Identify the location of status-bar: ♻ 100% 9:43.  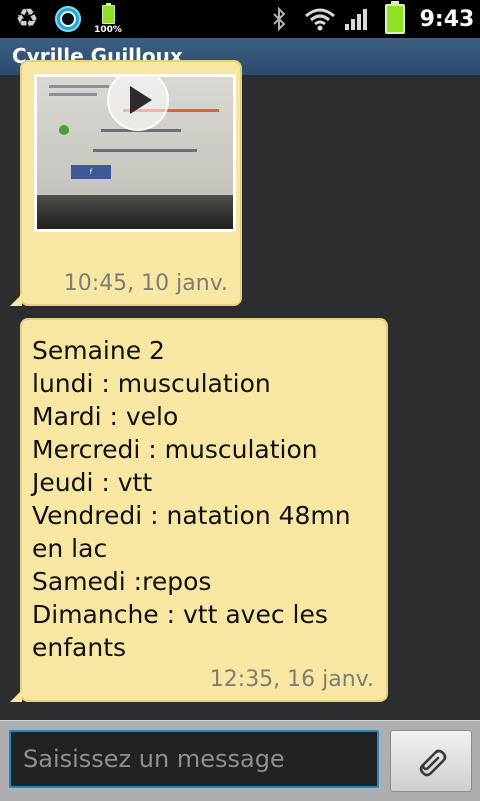
(240, 19).